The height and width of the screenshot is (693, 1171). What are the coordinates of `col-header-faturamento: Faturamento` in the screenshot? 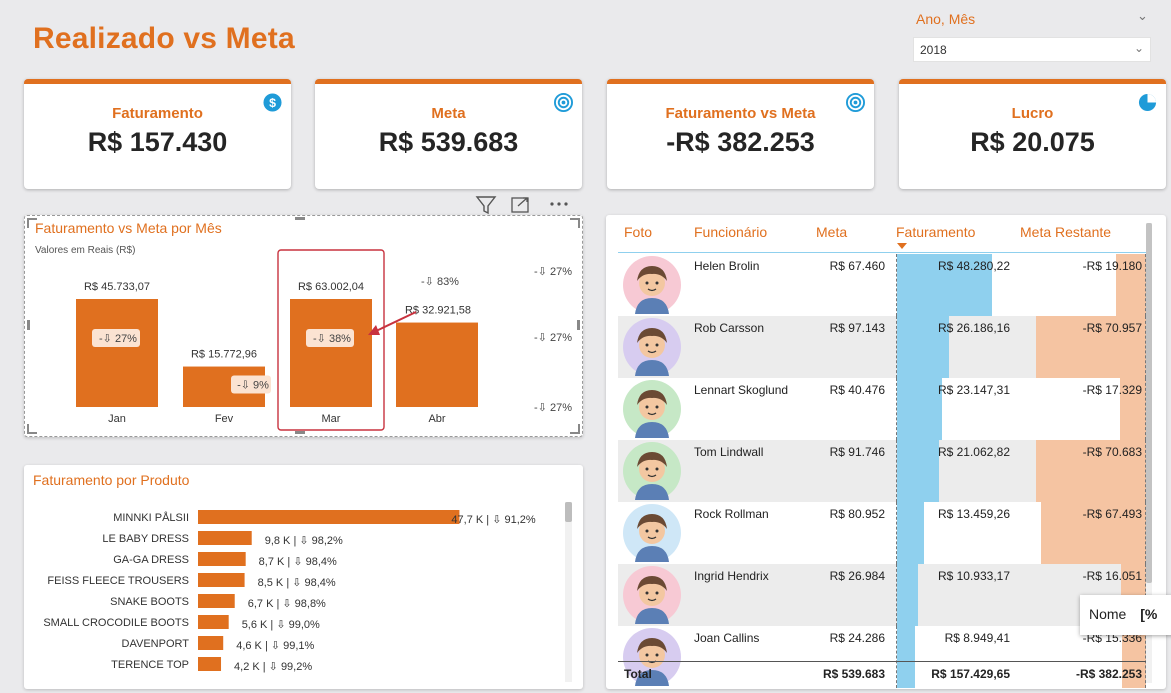 It's located at (935, 232).